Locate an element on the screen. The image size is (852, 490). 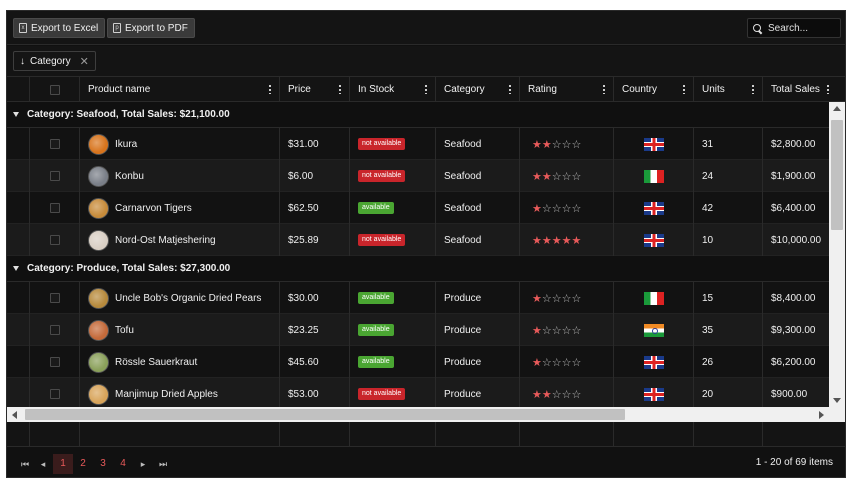
price-value: $25.89 is located at coordinates (303, 240).